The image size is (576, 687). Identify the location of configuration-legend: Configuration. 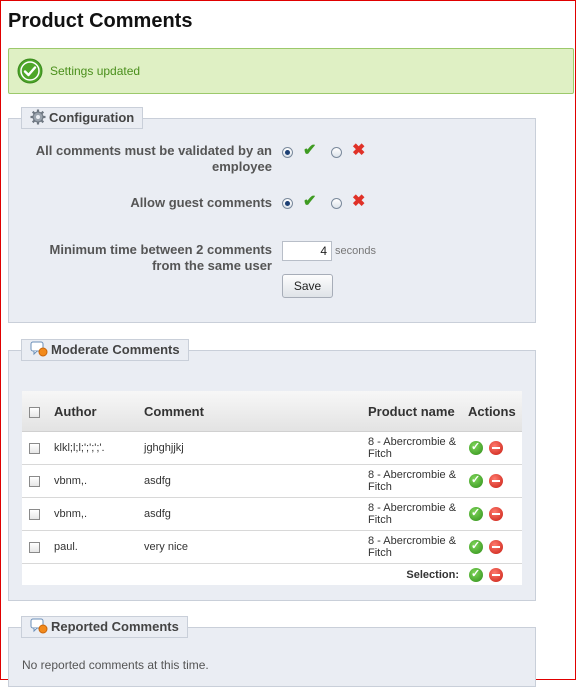
(82, 118).